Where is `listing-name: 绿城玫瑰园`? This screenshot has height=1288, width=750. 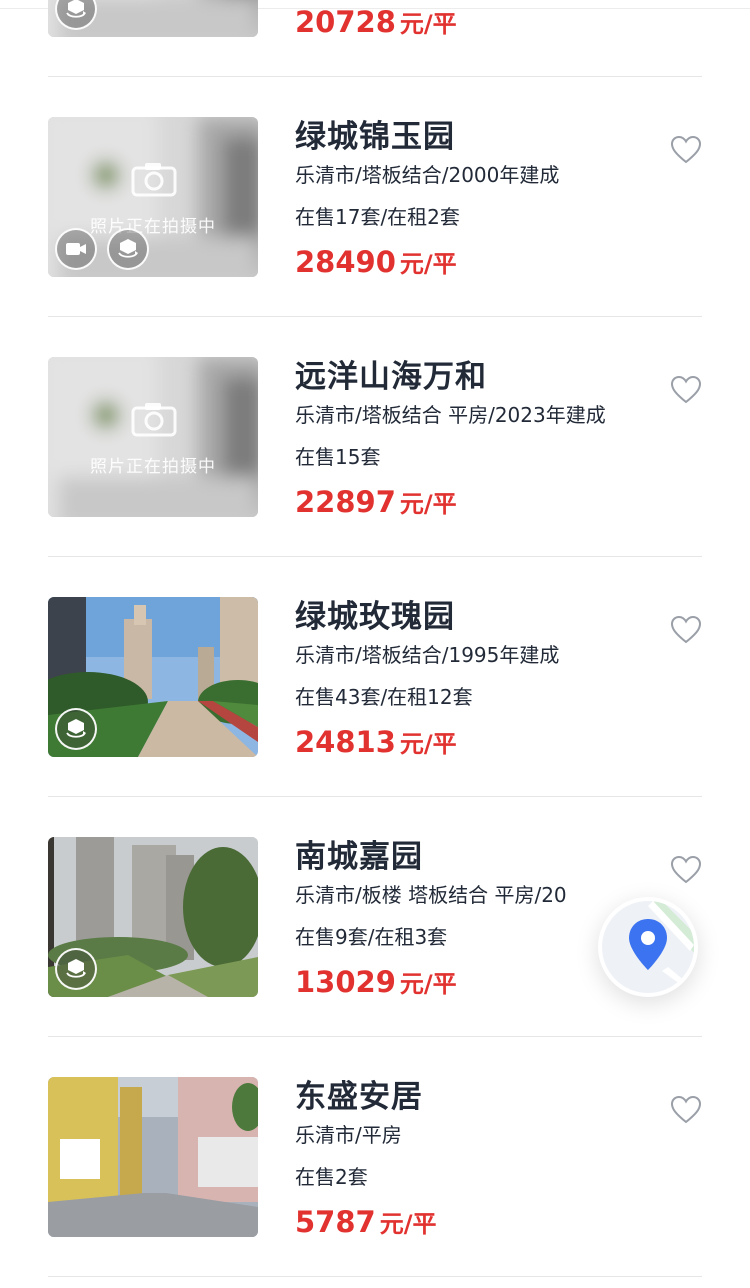
listing-name: 绿城玫瑰园 is located at coordinates (375, 617).